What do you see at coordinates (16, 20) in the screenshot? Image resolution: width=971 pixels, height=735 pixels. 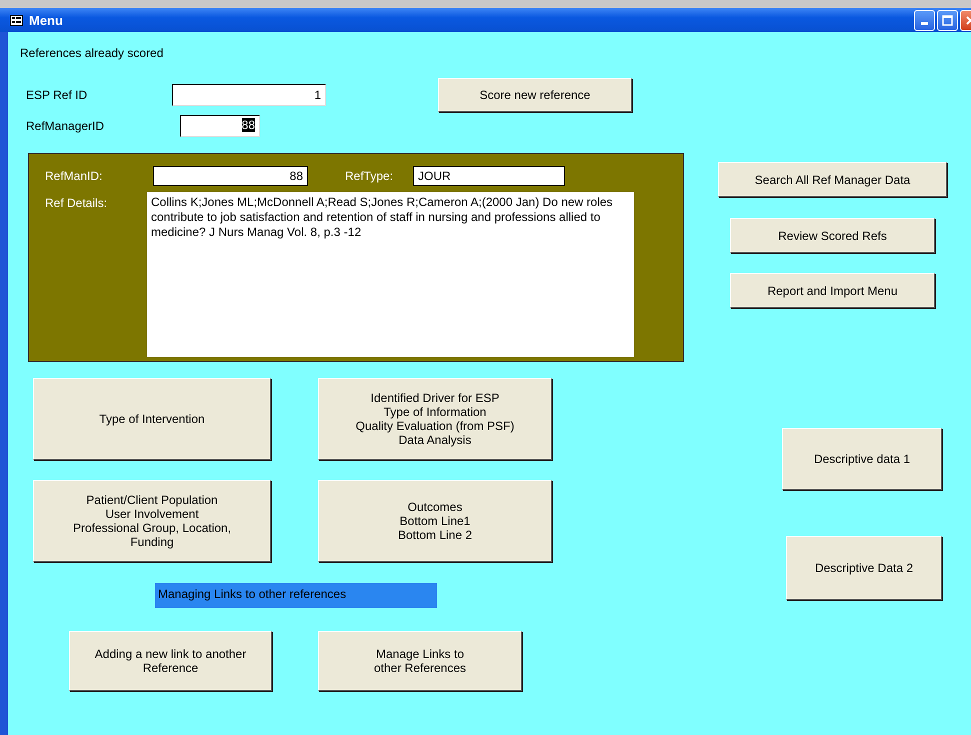 I see `form-icon` at bounding box center [16, 20].